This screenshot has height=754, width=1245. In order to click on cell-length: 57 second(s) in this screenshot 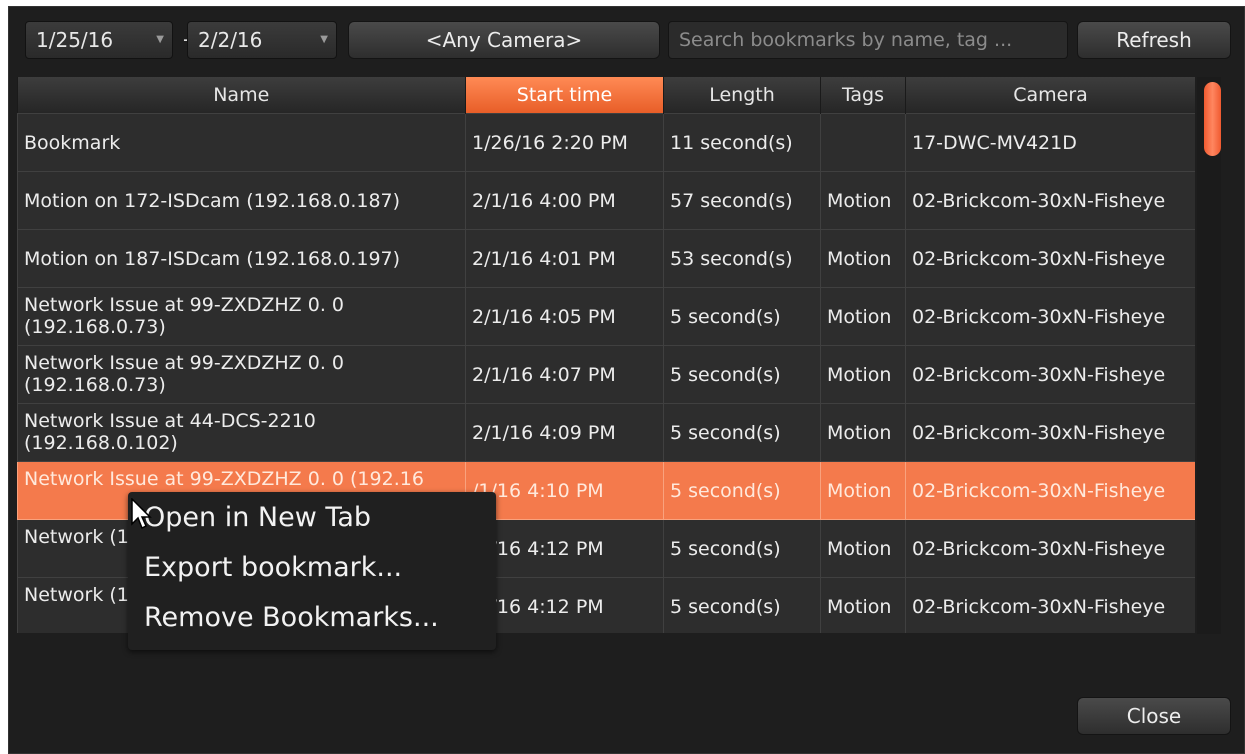, I will do `click(742, 200)`.